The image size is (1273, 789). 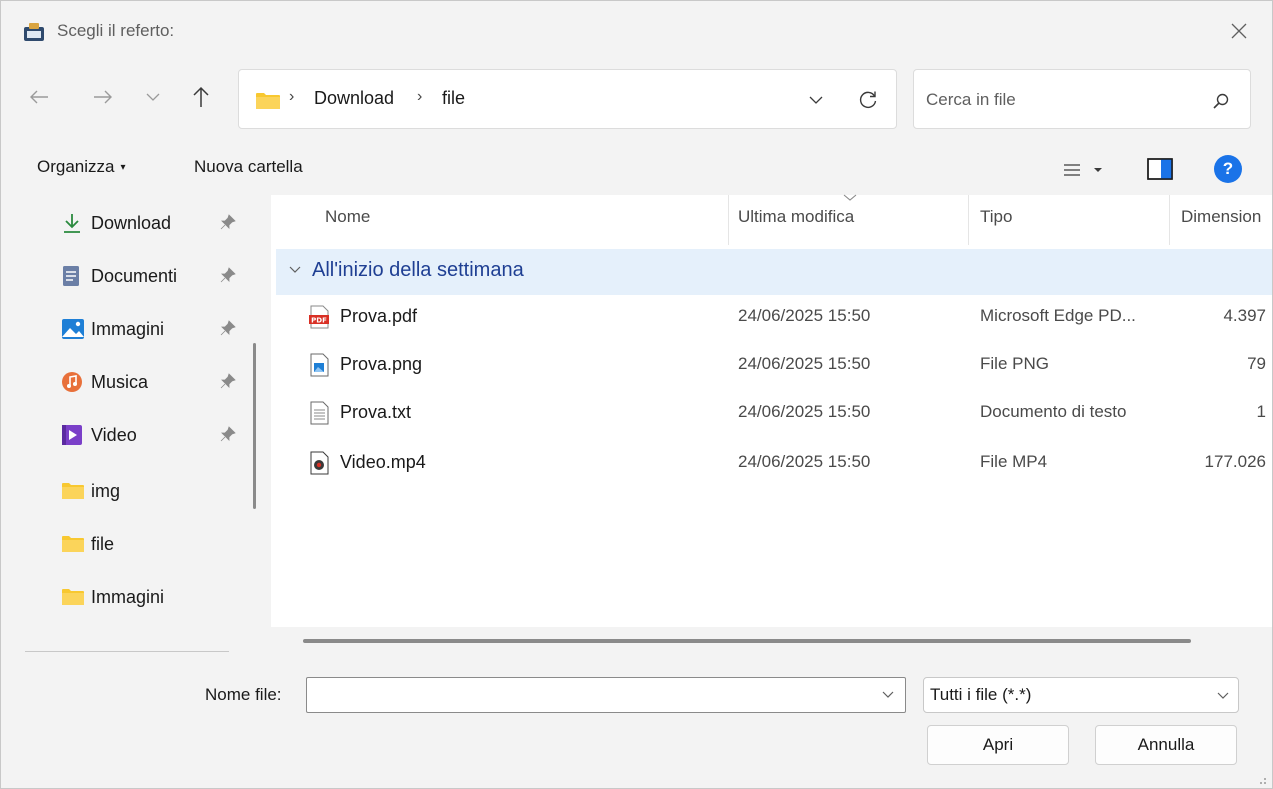 I want to click on close-button, so click(x=1239, y=31).